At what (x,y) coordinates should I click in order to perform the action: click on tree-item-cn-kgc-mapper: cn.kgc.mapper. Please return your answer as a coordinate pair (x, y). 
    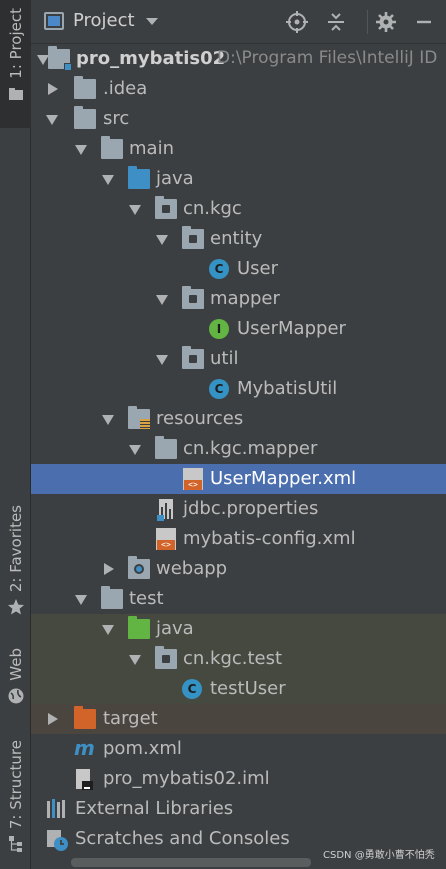
    Looking at the image, I should click on (238, 449).